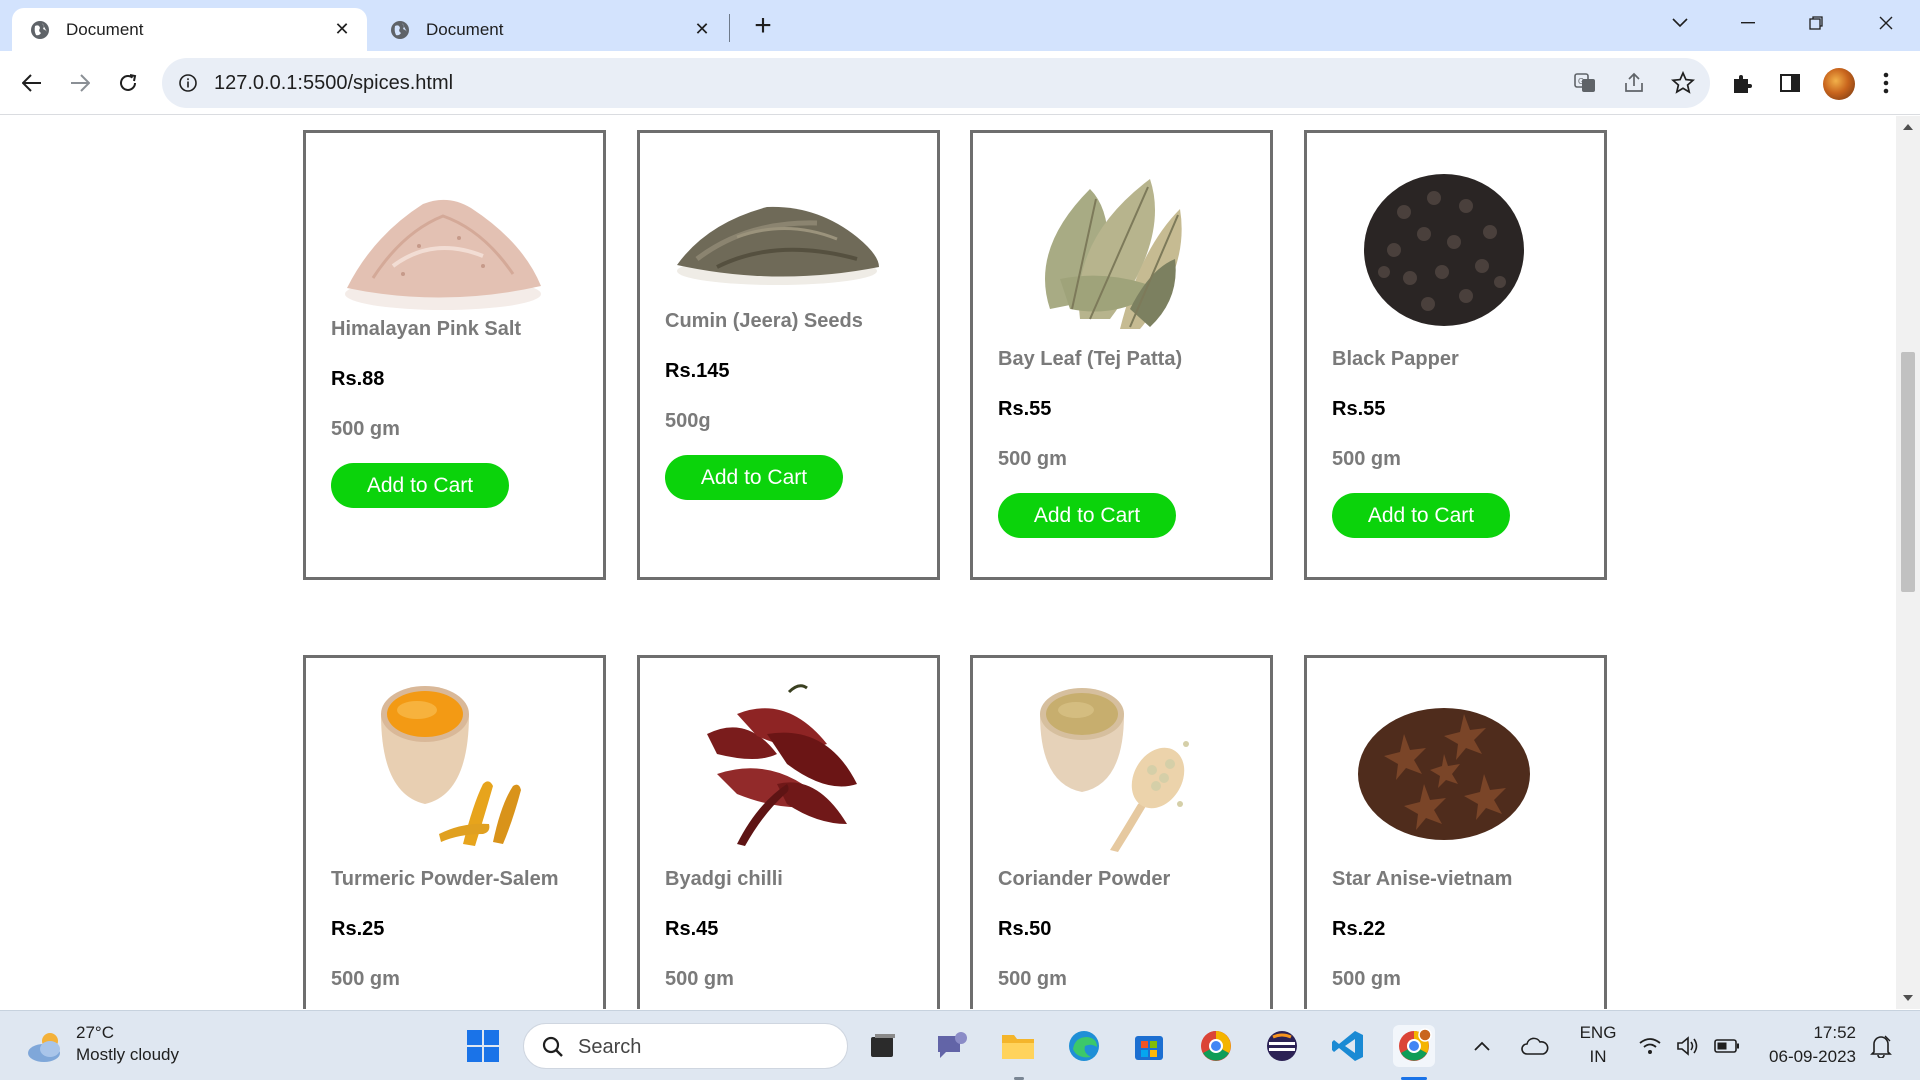 The width and height of the screenshot is (1920, 1080). I want to click on extensions-puzzle-icon, so click(1742, 83).